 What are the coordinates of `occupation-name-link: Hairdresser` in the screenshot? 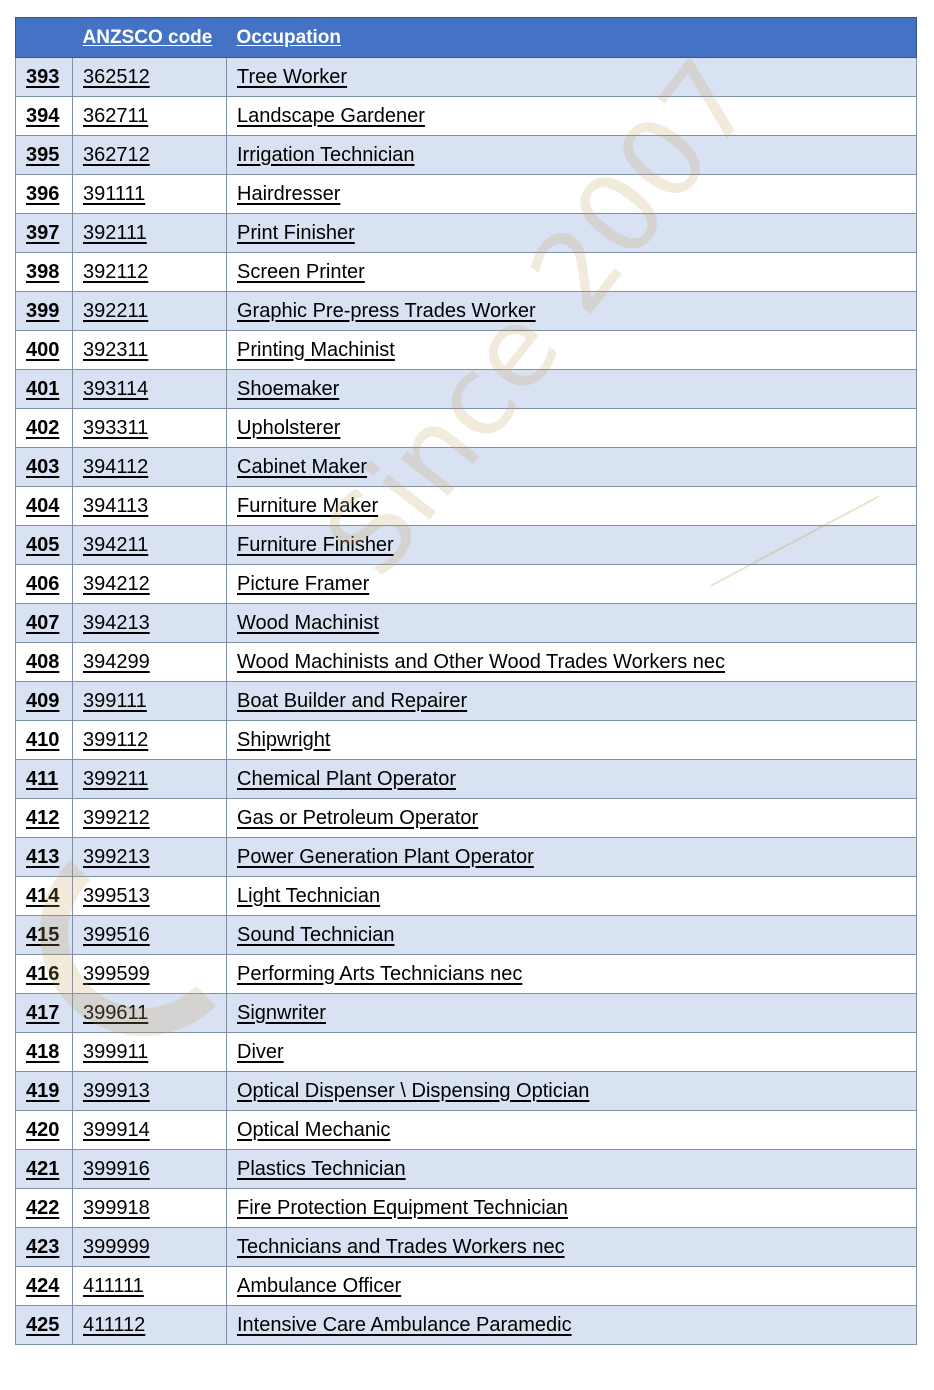 It's located at (288, 194).